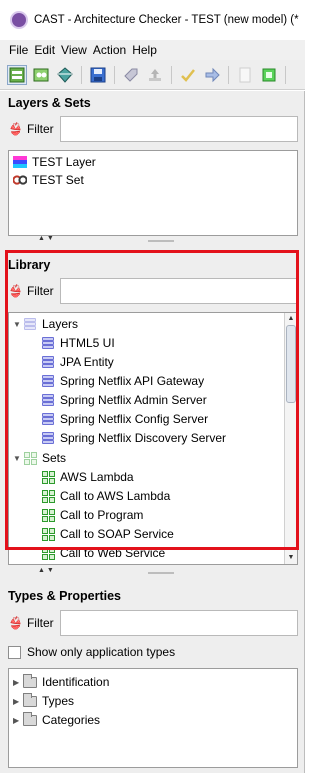 Image resolution: width=320 pixels, height=773 pixels. Describe the element at coordinates (115, 496) in the screenshot. I see `tree-item-label: Call to AWS Lambda` at that location.